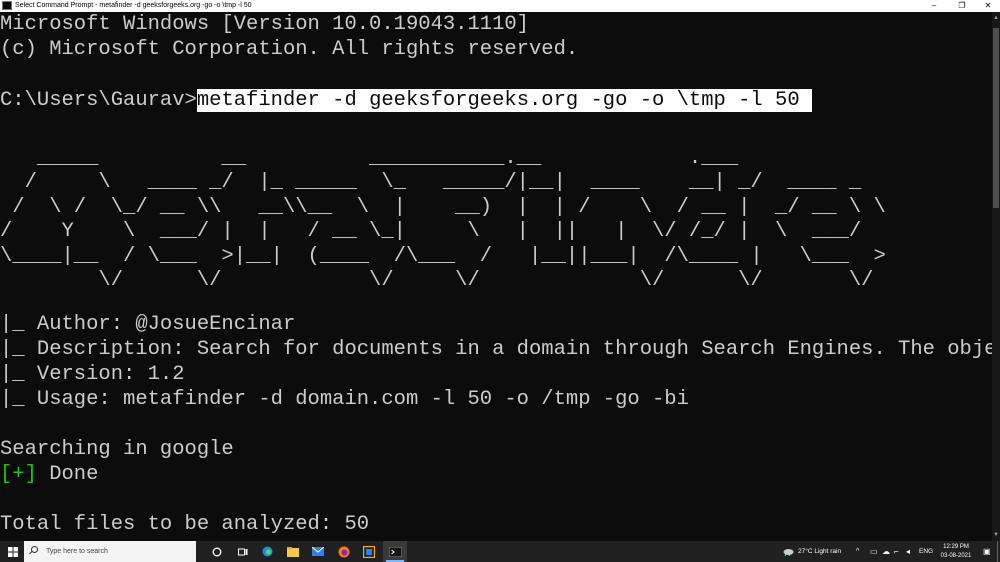 The height and width of the screenshot is (562, 1000). Describe the element at coordinates (857, 551) in the screenshot. I see `chevron-up-icon: ^` at that location.